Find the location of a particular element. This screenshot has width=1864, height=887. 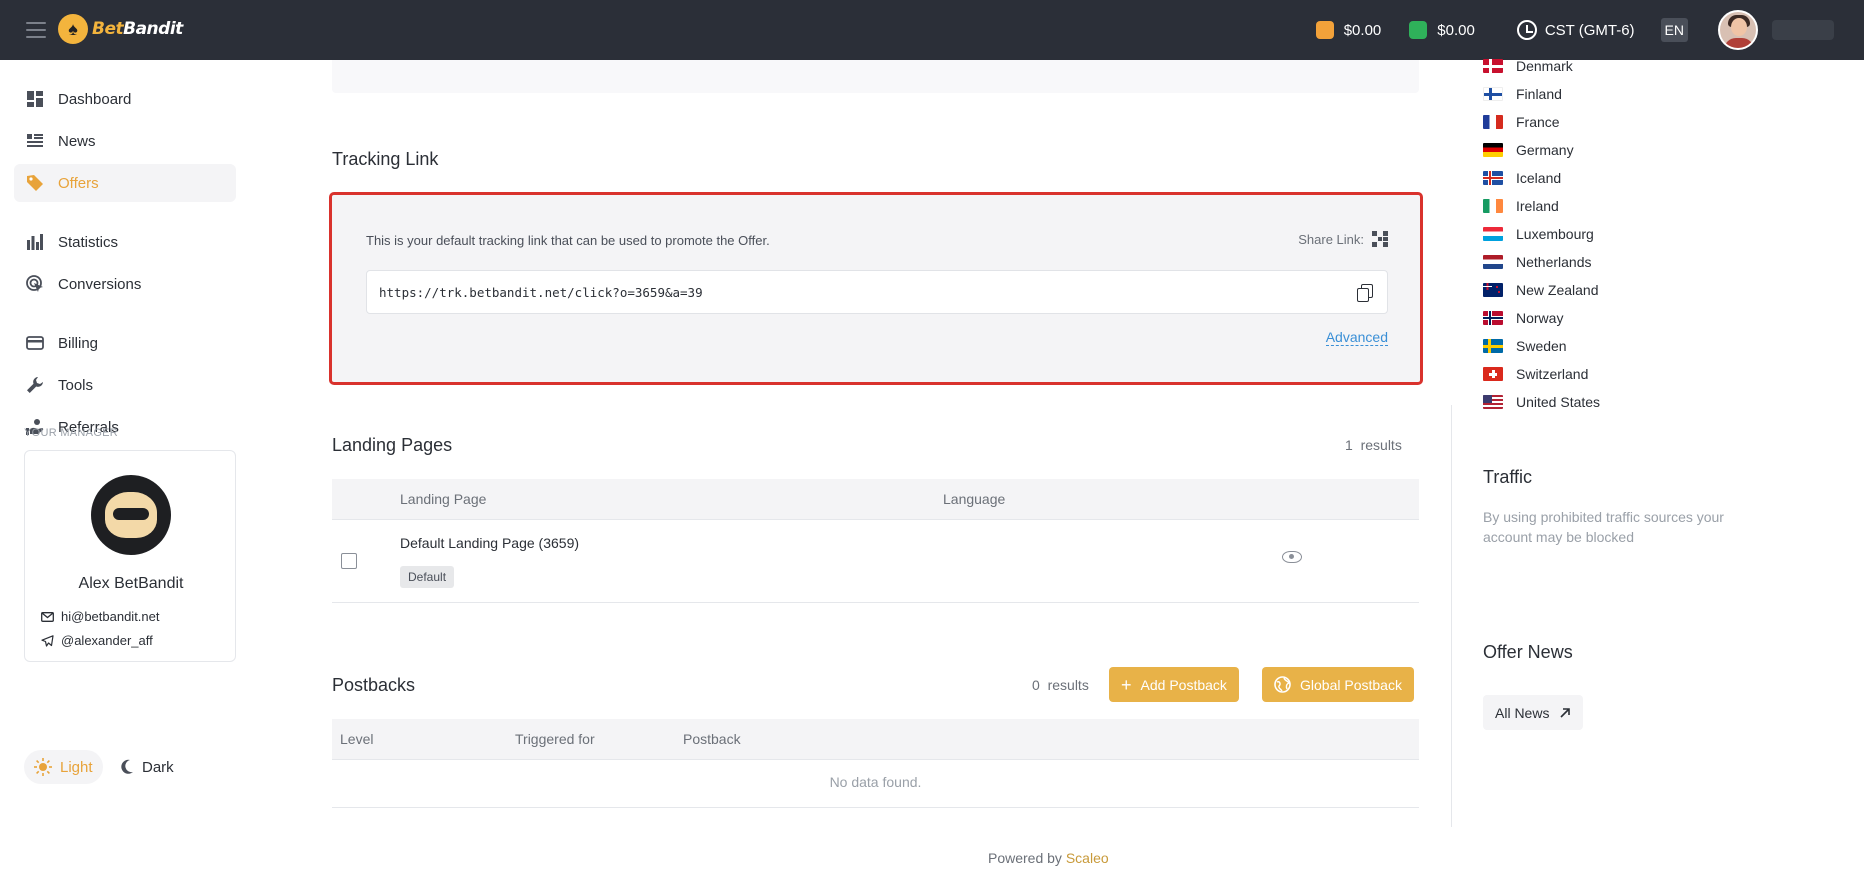

wallet-balance-main: $0.00 is located at coordinates (1348, 30).